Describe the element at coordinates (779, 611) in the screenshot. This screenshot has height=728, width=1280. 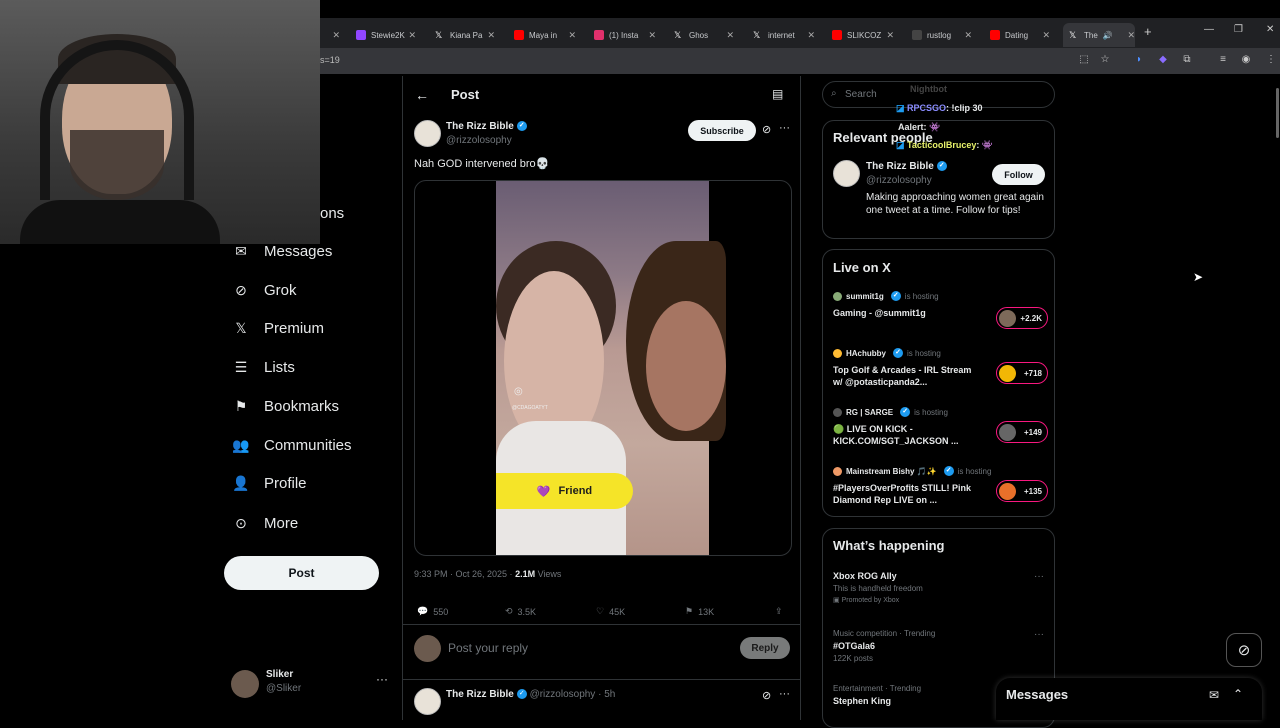
I see `share-action: ⇪` at that location.